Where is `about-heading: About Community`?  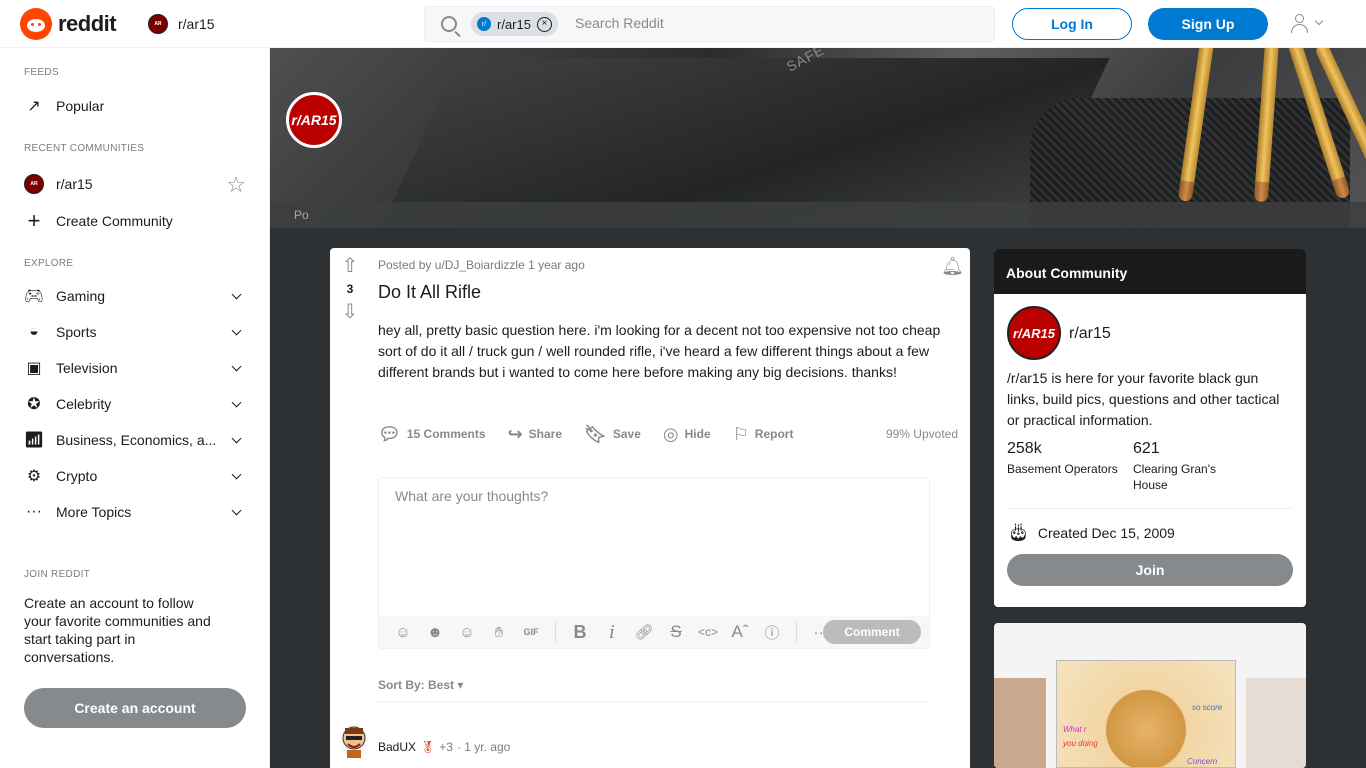
about-heading: About Community is located at coordinates (1150, 271).